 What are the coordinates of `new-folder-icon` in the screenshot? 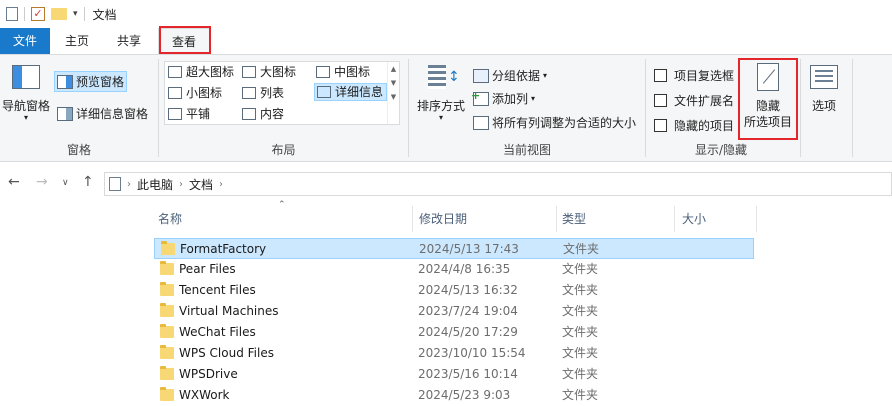 It's located at (59, 14).